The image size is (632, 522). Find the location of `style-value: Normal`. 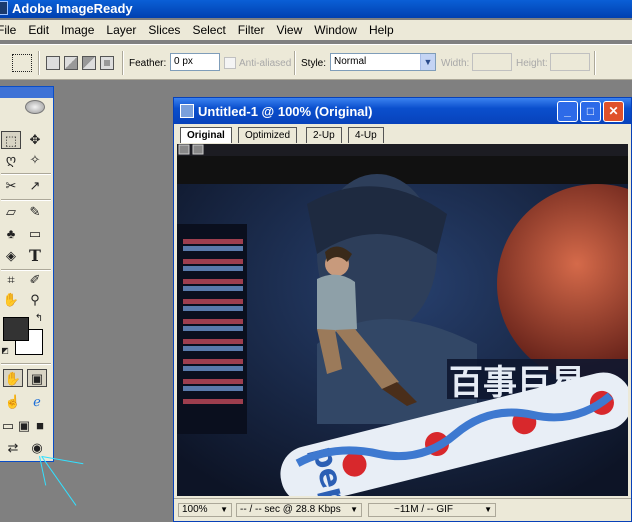

style-value: Normal is located at coordinates (350, 61).